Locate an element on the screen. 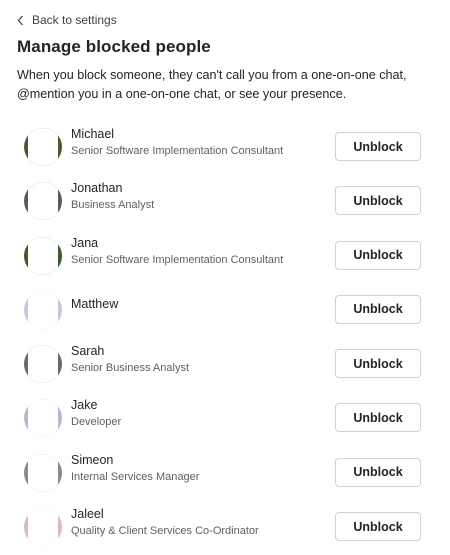  person-name: Jaleel is located at coordinates (87, 514).